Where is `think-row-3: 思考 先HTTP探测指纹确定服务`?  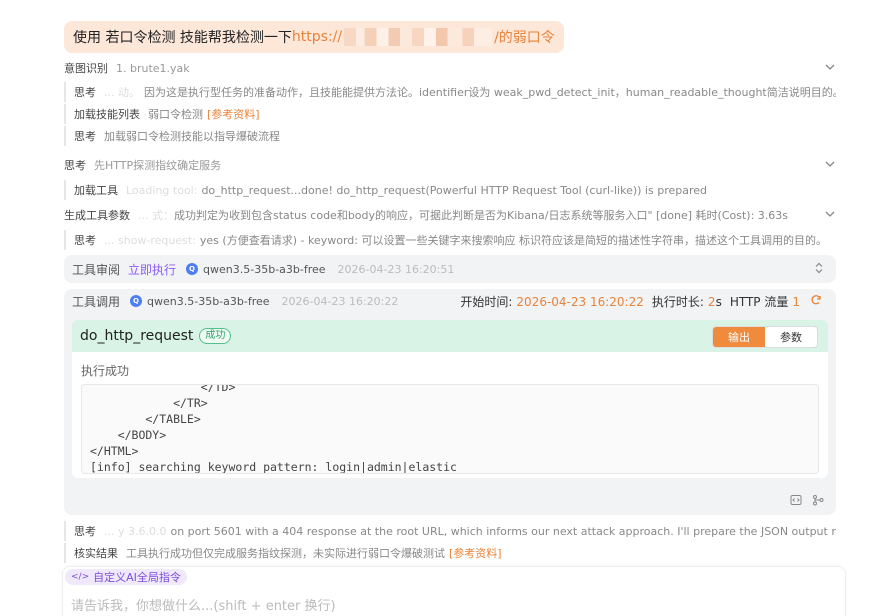
think-row-3: 思考 先HTTP探测指纹确定服务 is located at coordinates (450, 165).